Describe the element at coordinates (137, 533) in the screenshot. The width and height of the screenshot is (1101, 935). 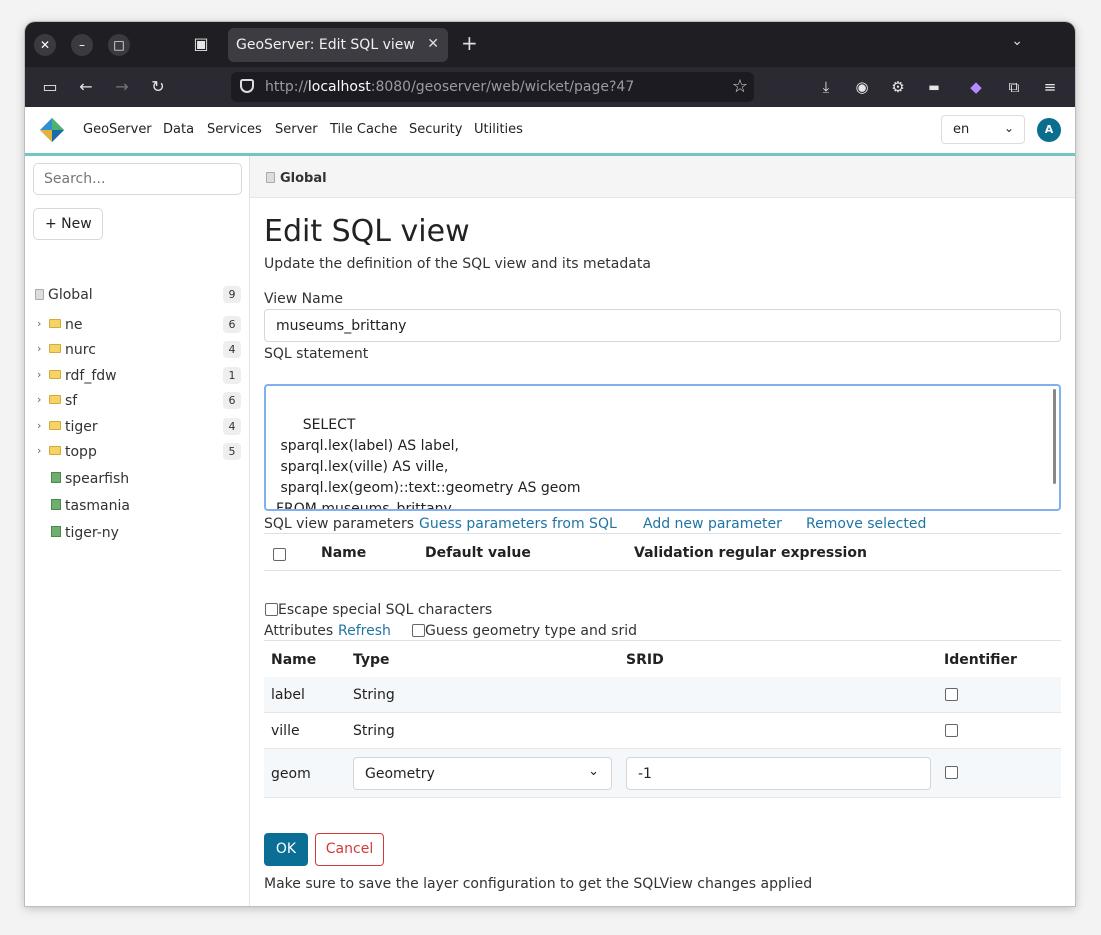
I see `tree-item-tiger-ny: tiger-ny` at that location.